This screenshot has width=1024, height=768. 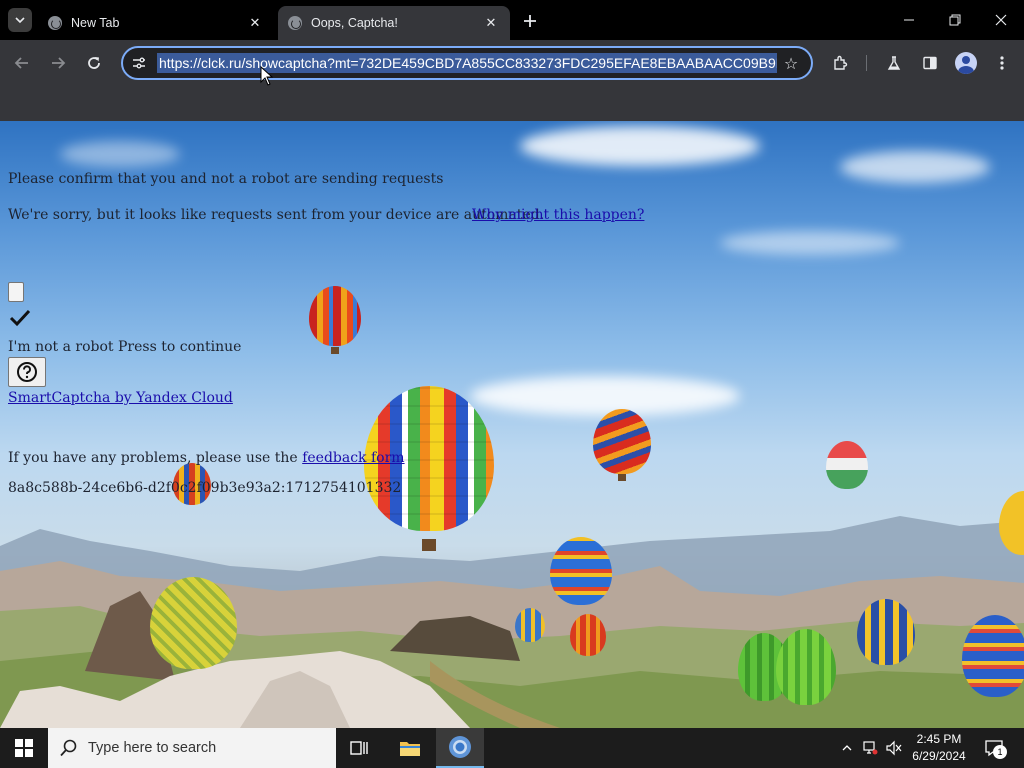 What do you see at coordinates (512, 748) in the screenshot?
I see `windows-taskbar: Type here to search 2:45 PM 6/29/2024 1` at bounding box center [512, 748].